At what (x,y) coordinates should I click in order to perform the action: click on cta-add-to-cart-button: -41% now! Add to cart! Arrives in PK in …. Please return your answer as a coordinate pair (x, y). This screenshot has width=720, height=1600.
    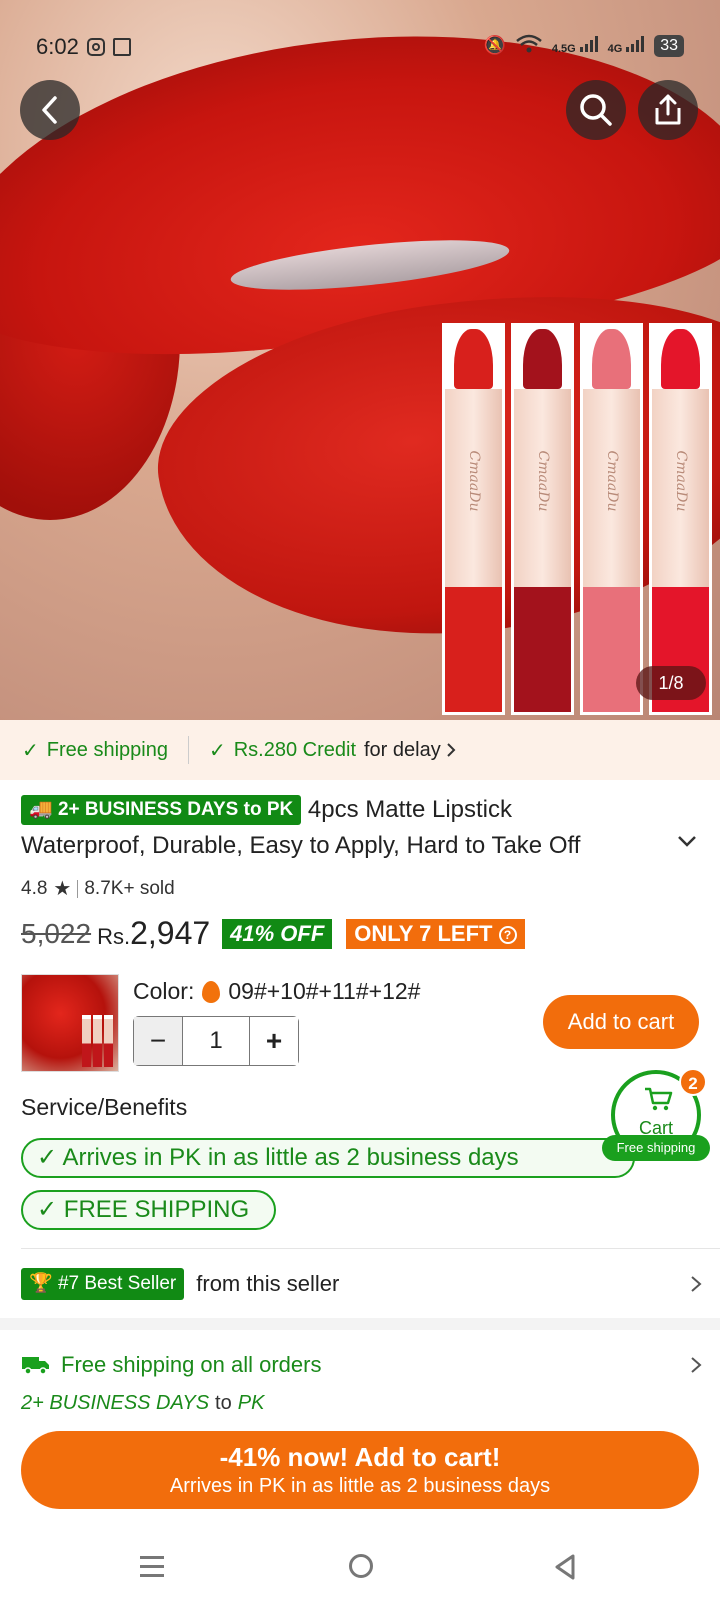
    Looking at the image, I should click on (360, 1470).